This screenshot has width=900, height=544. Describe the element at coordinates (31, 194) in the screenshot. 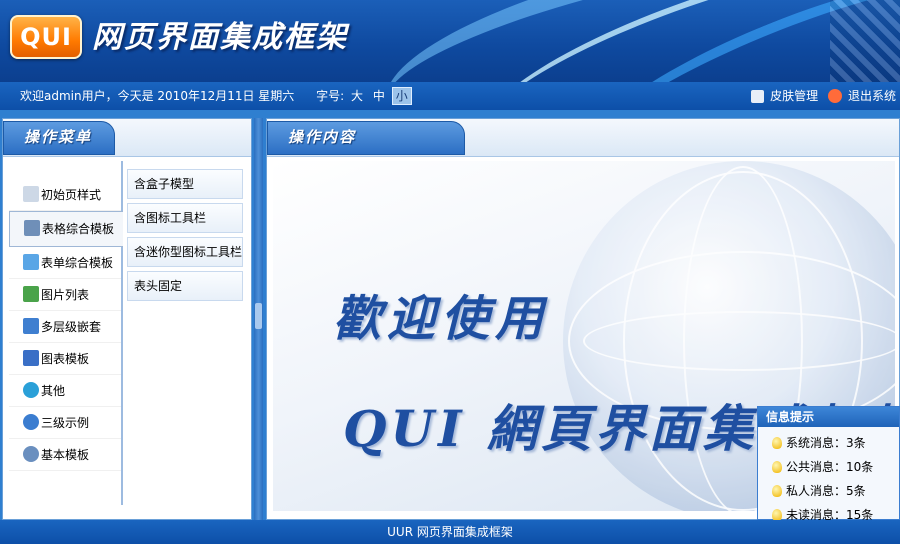

I see `tag-icon` at that location.